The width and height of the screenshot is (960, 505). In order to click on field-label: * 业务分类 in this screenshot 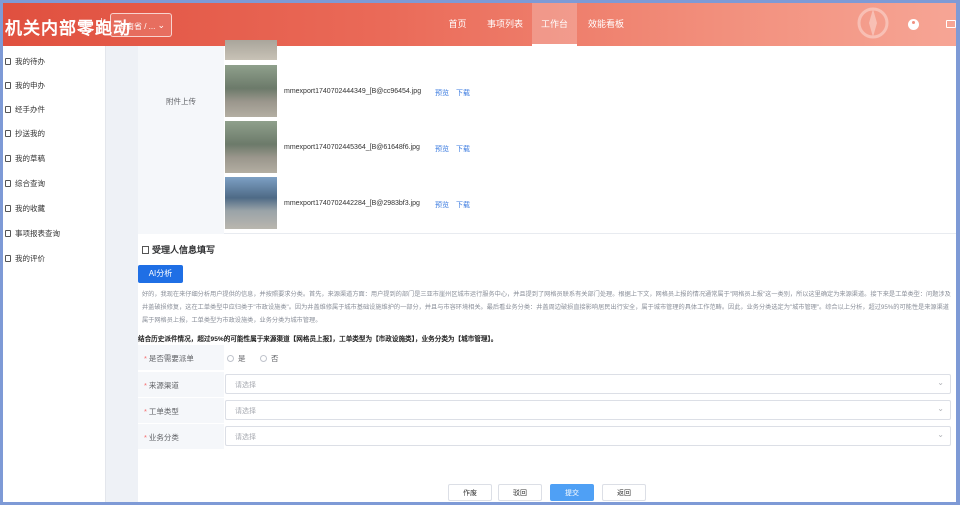, I will do `click(181, 436)`.